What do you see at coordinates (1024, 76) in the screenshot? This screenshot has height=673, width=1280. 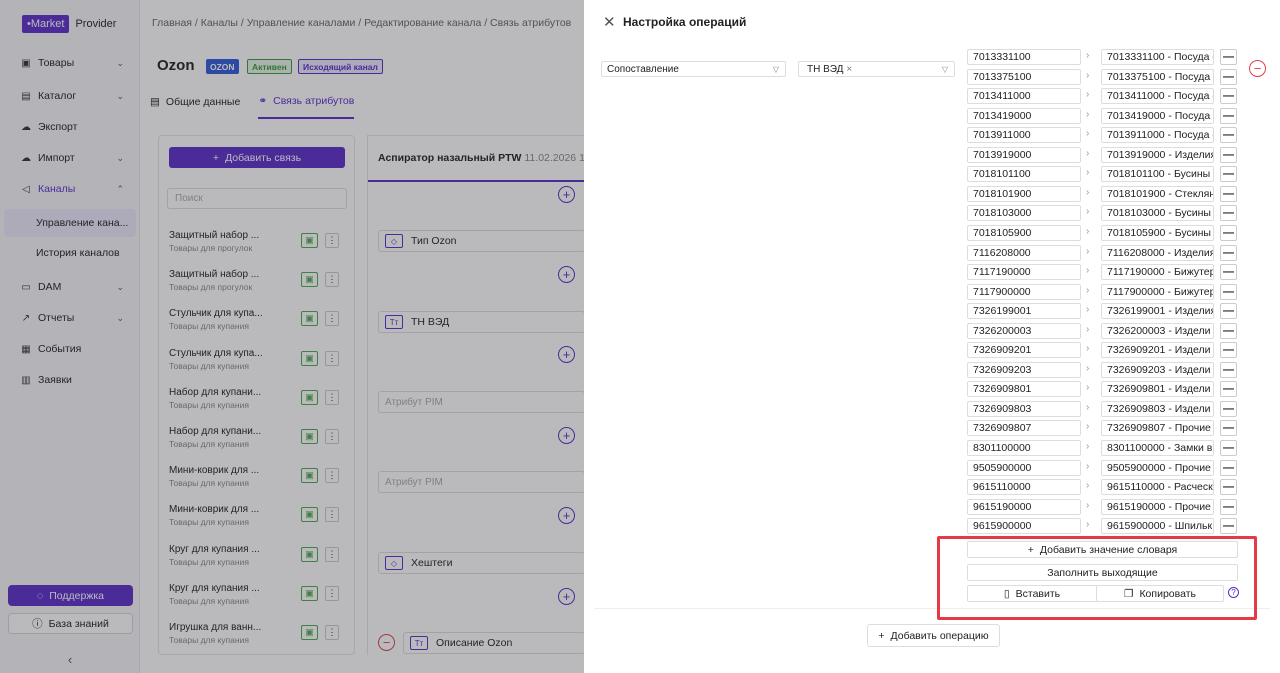 I see `source-value-input: 7013375100` at bounding box center [1024, 76].